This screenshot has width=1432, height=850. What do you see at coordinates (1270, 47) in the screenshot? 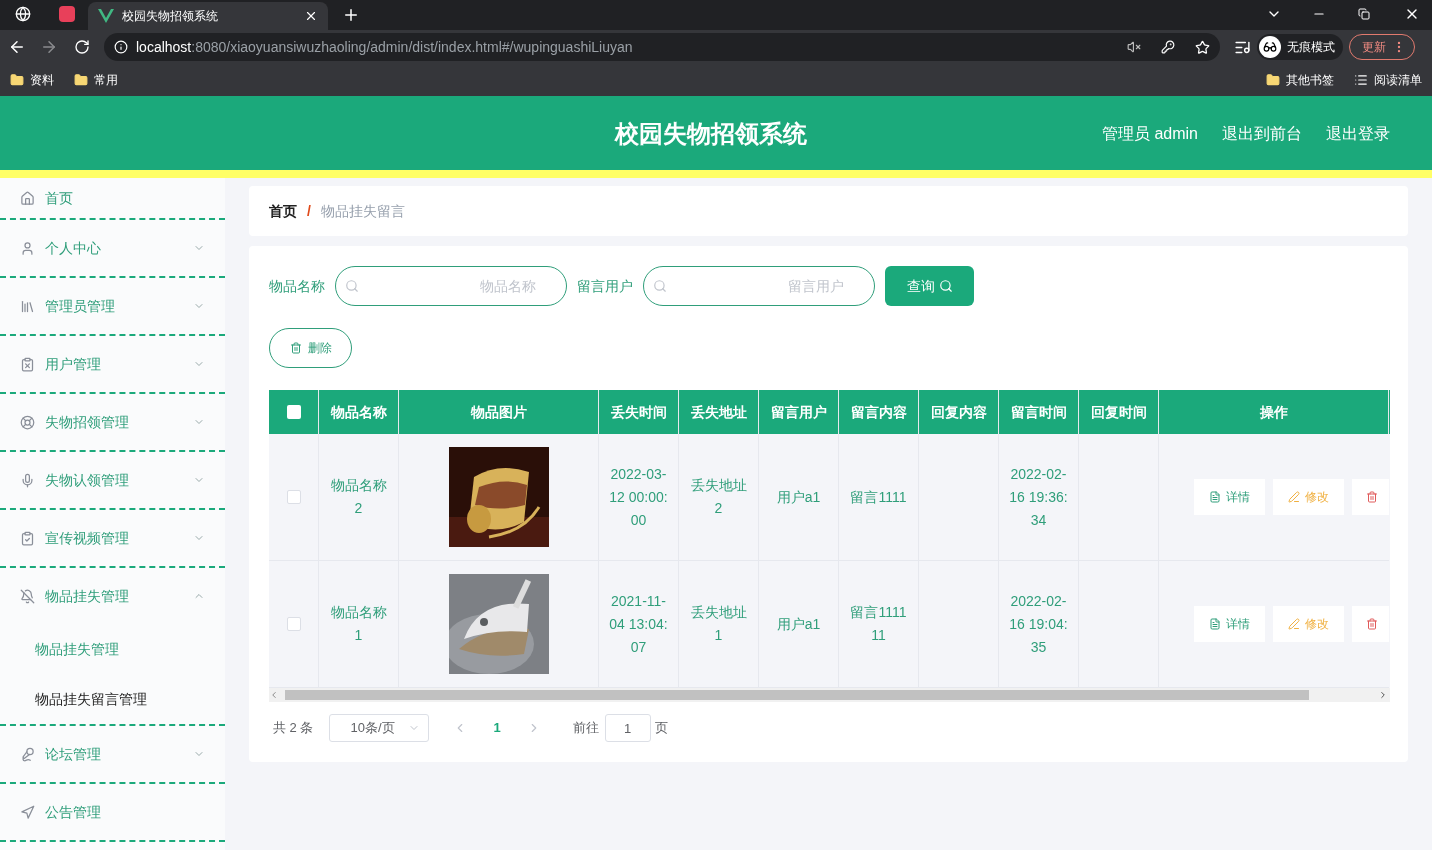
I see `incognito-icon` at bounding box center [1270, 47].